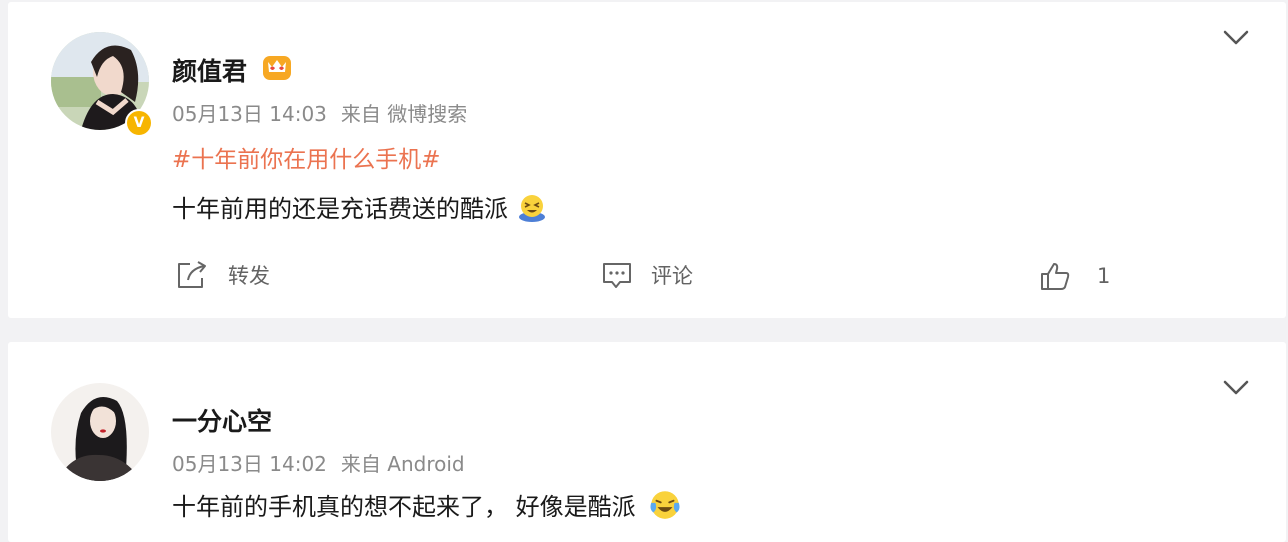  What do you see at coordinates (249, 276) in the screenshot?
I see `repost-label: 转发` at bounding box center [249, 276].